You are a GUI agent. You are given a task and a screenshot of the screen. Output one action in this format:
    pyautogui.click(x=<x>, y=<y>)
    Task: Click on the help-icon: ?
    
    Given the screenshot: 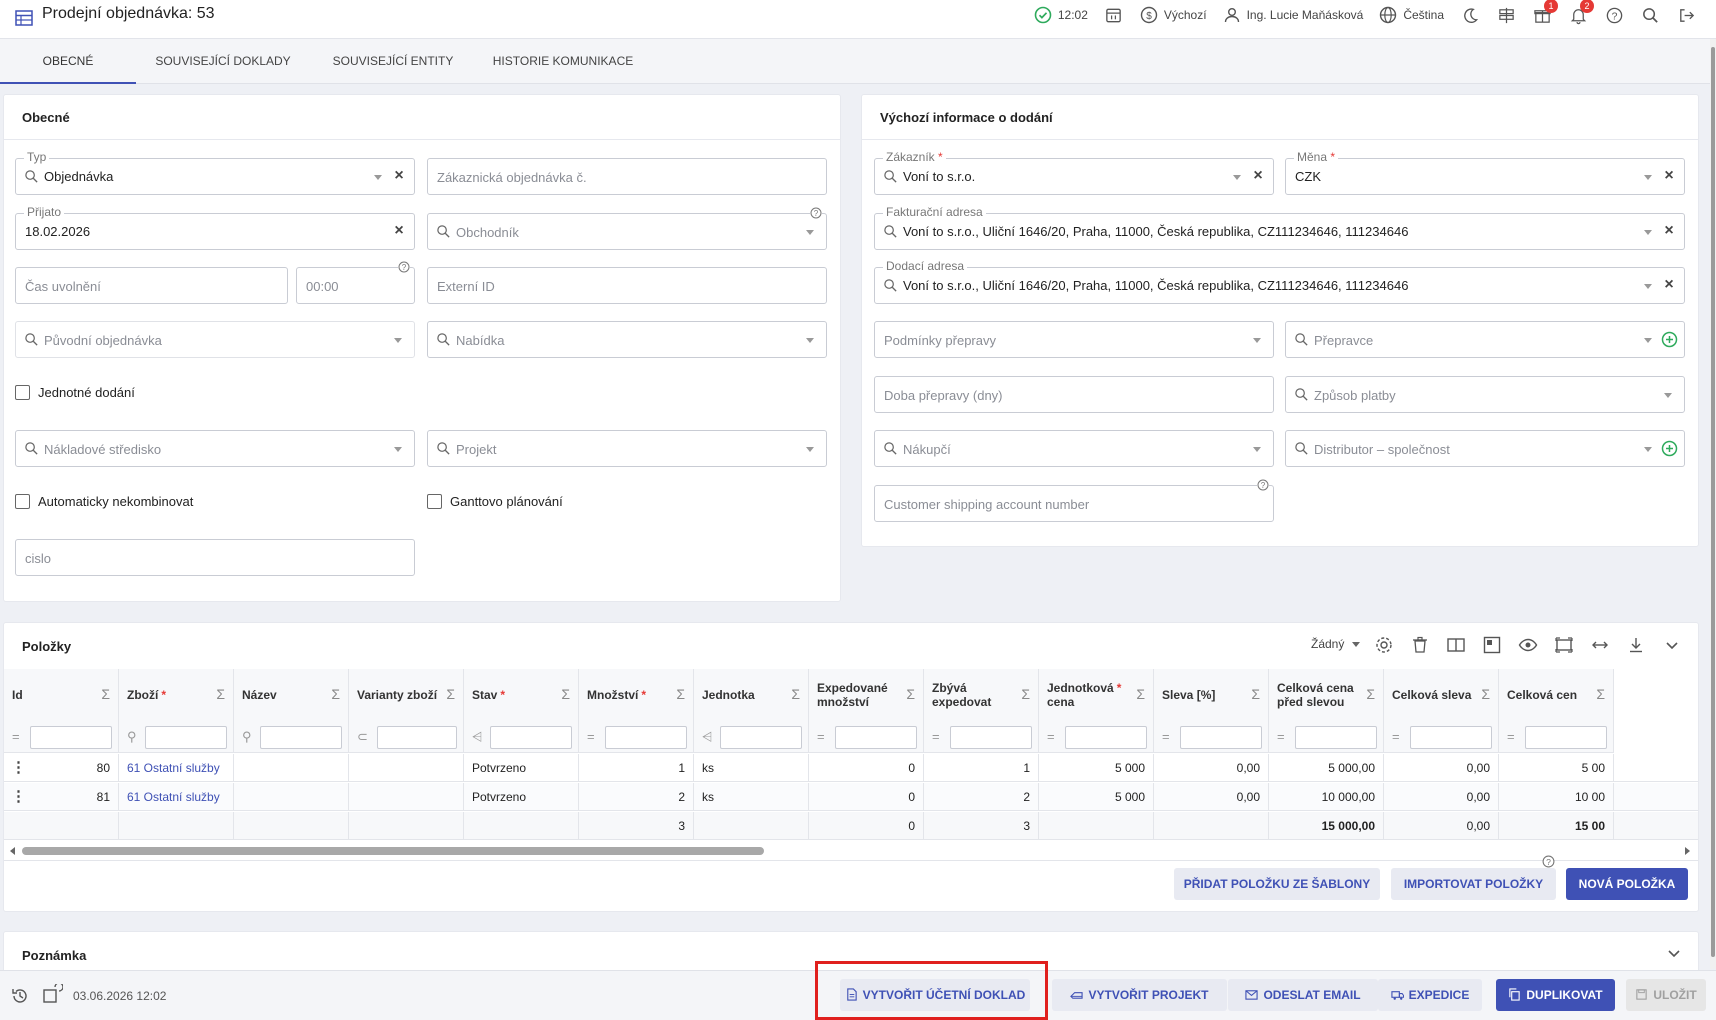 What is the action you would take?
    pyautogui.click(x=816, y=213)
    